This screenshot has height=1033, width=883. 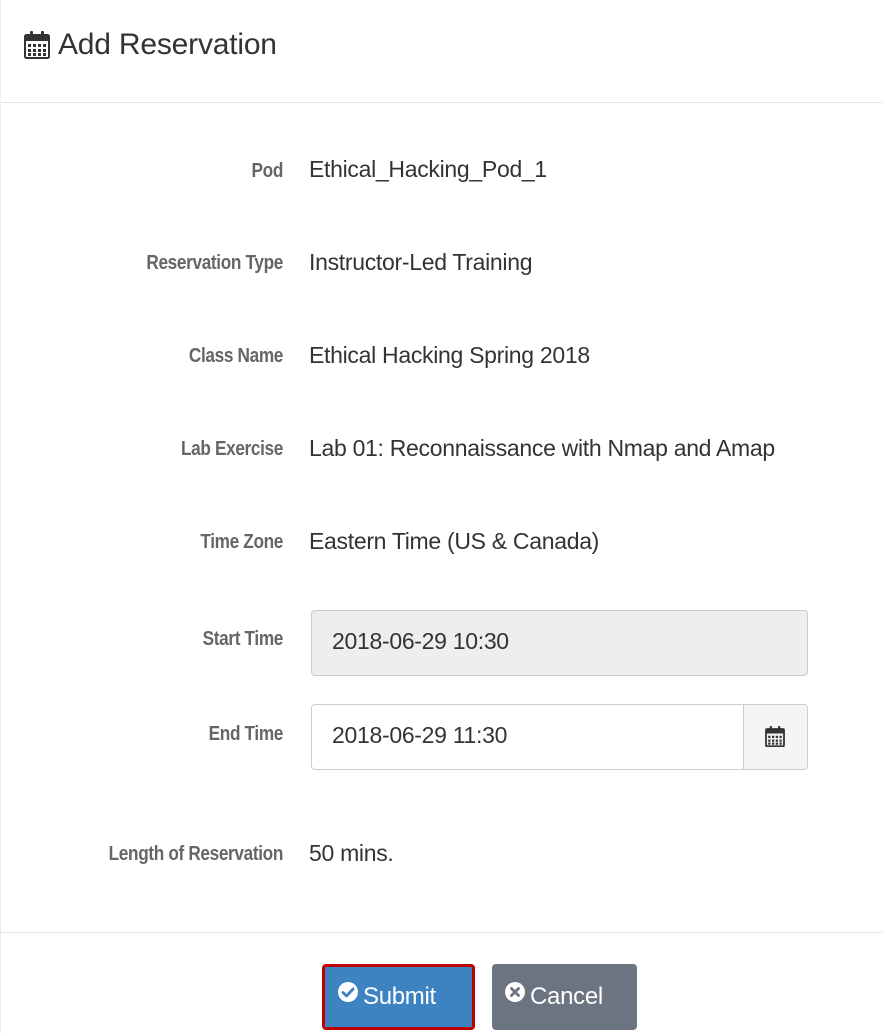 What do you see at coordinates (515, 996) in the screenshot?
I see `times-circle-icon` at bounding box center [515, 996].